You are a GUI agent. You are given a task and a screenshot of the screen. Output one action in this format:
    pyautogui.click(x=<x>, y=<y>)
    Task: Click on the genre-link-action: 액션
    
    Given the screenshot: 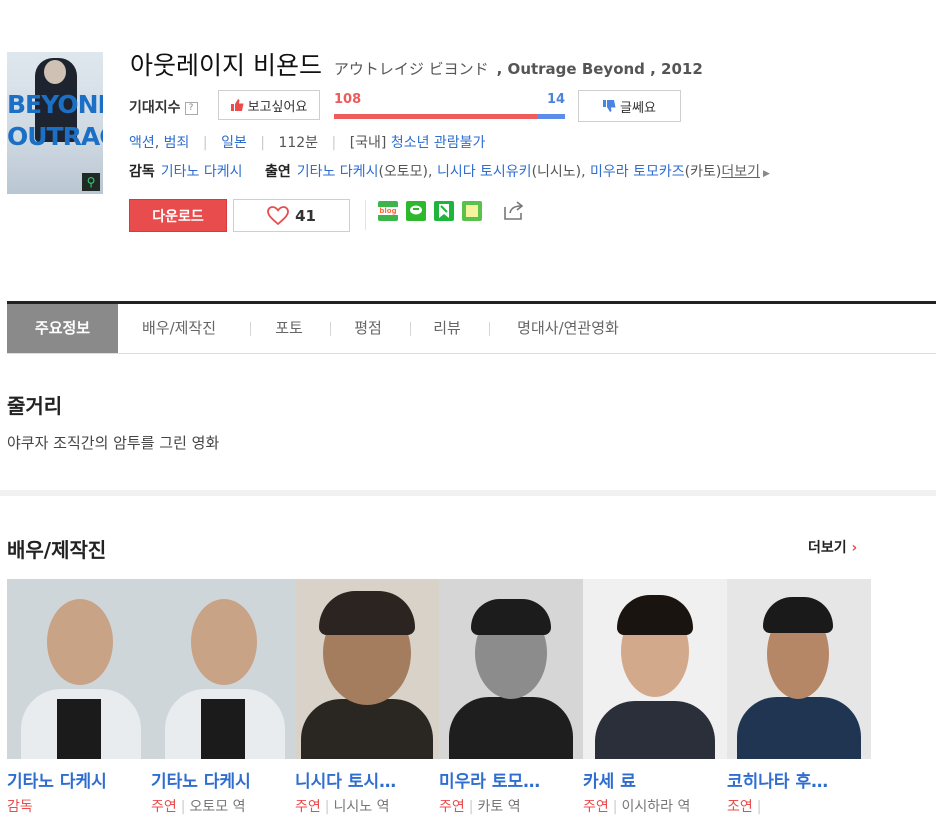 What is the action you would take?
    pyautogui.click(x=142, y=143)
    